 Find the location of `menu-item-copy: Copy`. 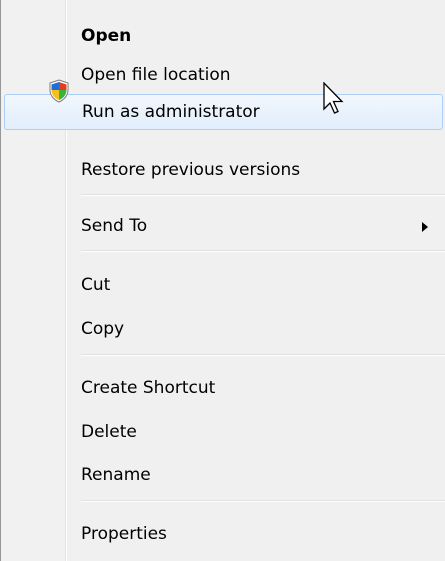

menu-item-copy: Copy is located at coordinates (256, 329).